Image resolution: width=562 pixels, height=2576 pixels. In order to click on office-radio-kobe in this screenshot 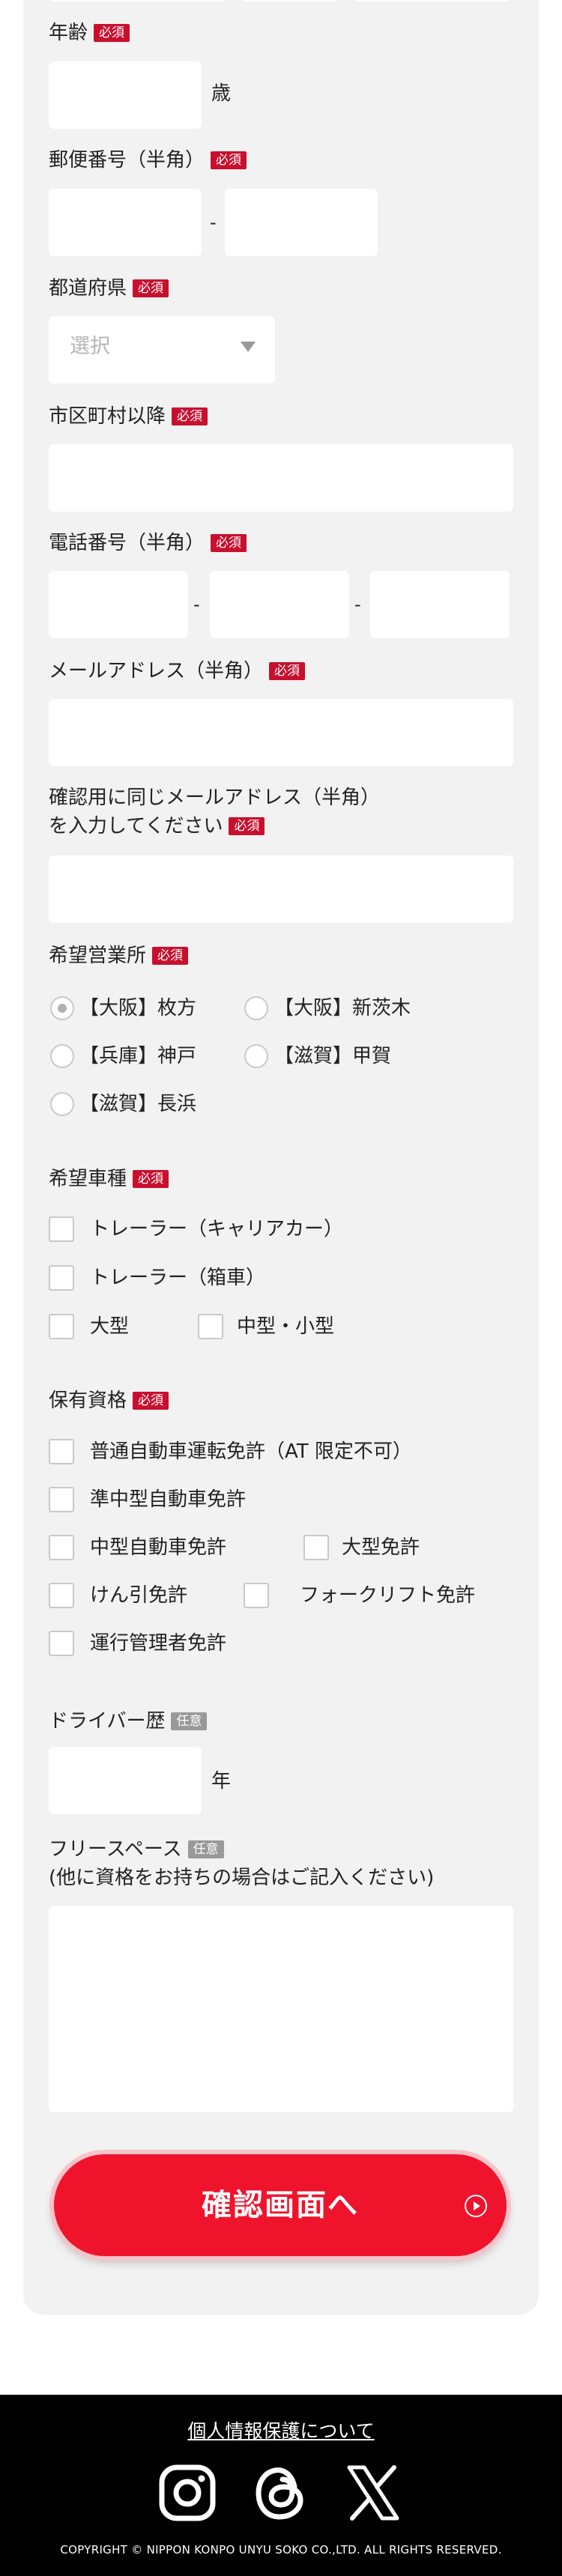, I will do `click(62, 1056)`.